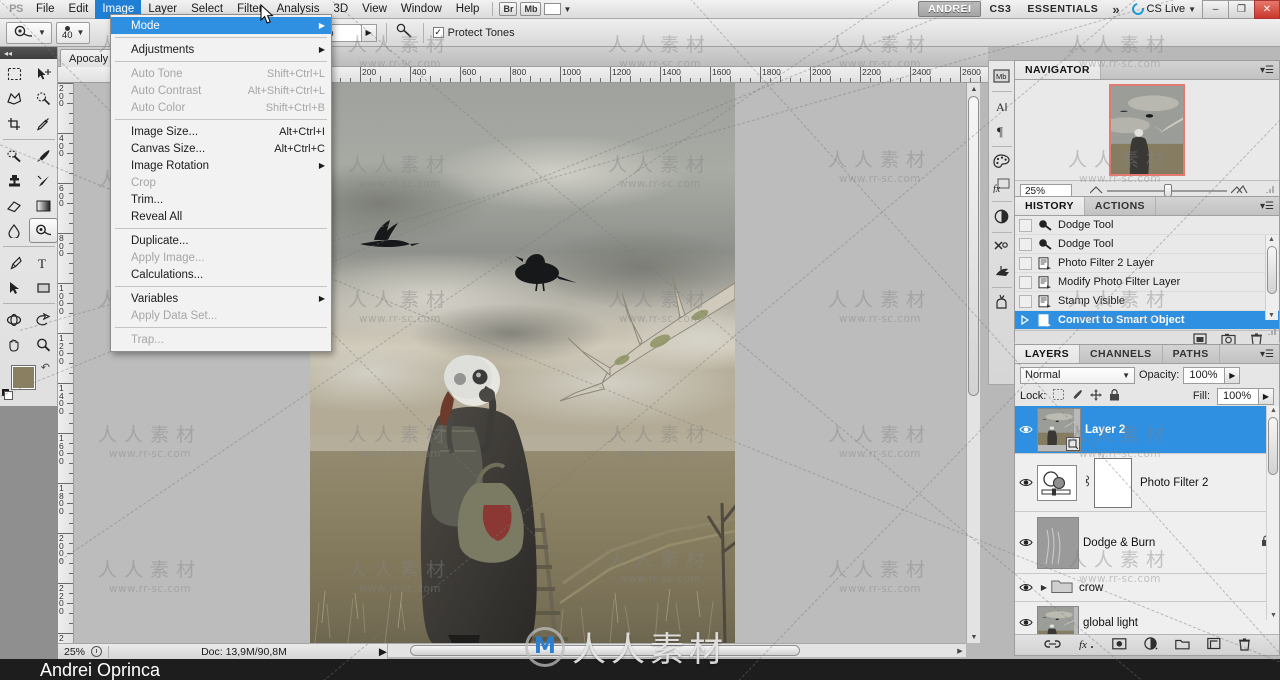 This screenshot has height=680, width=1280. Describe the element at coordinates (1147, 282) in the screenshot. I see `history-state-row: Modify Photo Filter Layer` at that location.